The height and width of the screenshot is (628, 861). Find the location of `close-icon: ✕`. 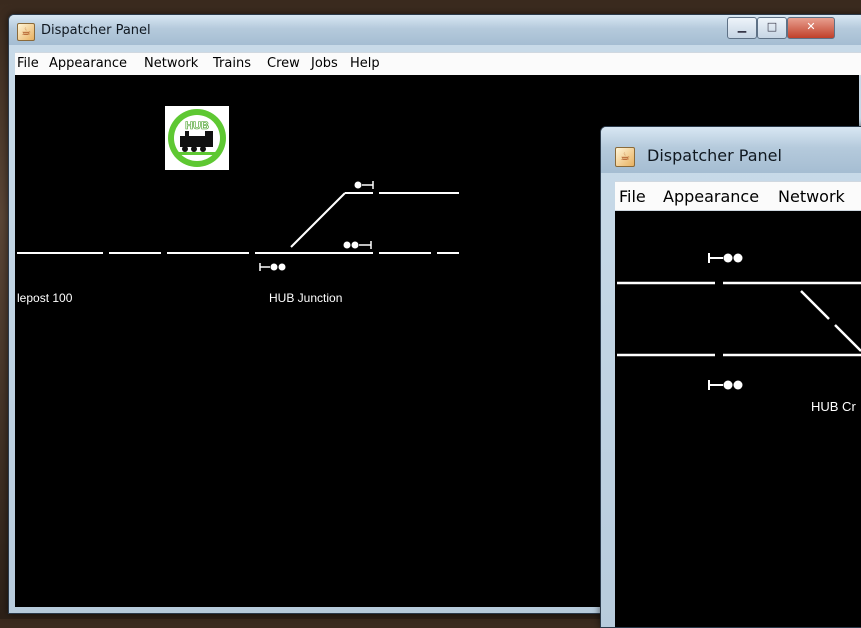

close-icon: ✕ is located at coordinates (811, 26).